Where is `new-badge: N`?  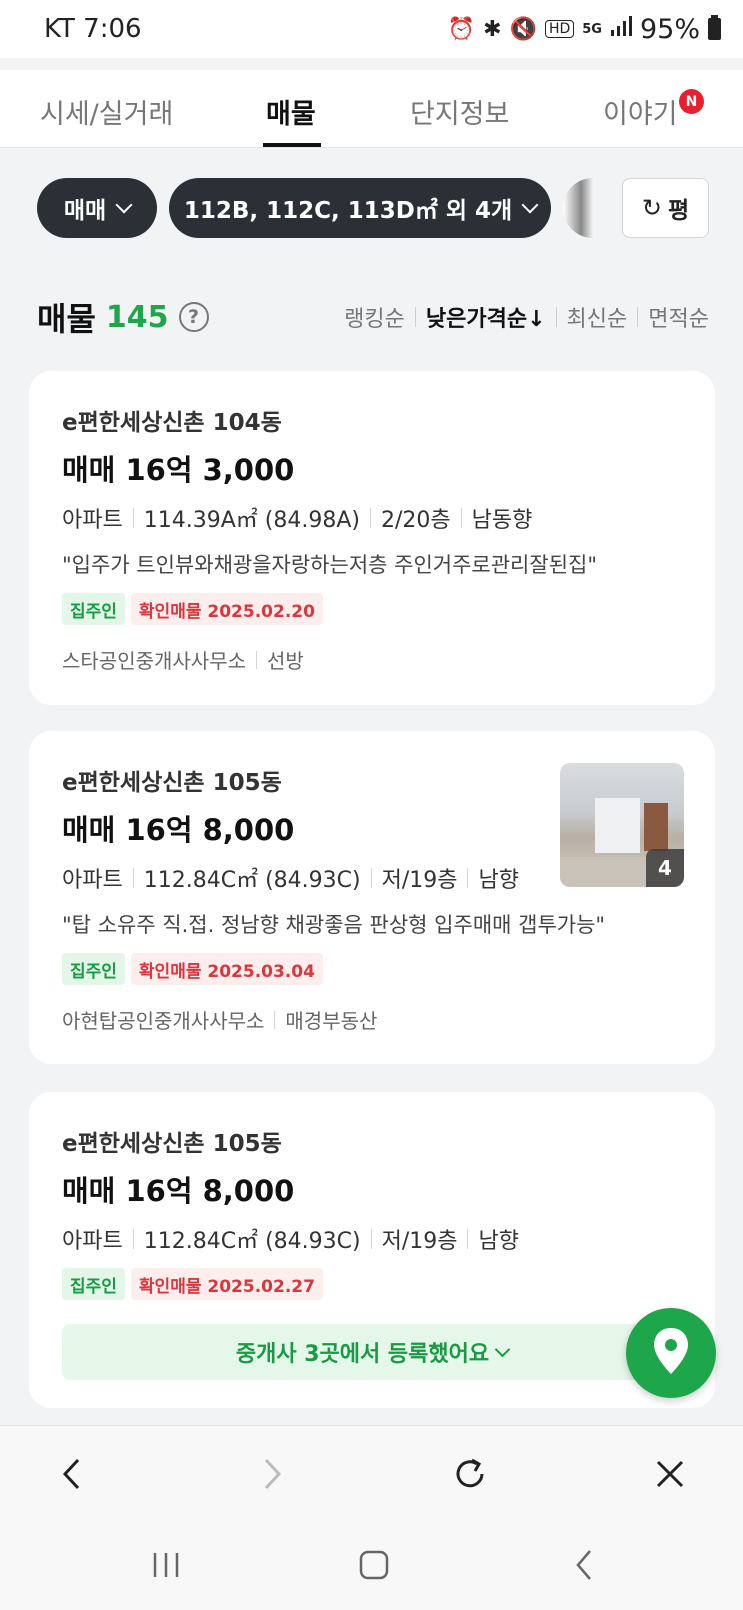 new-badge: N is located at coordinates (691, 101).